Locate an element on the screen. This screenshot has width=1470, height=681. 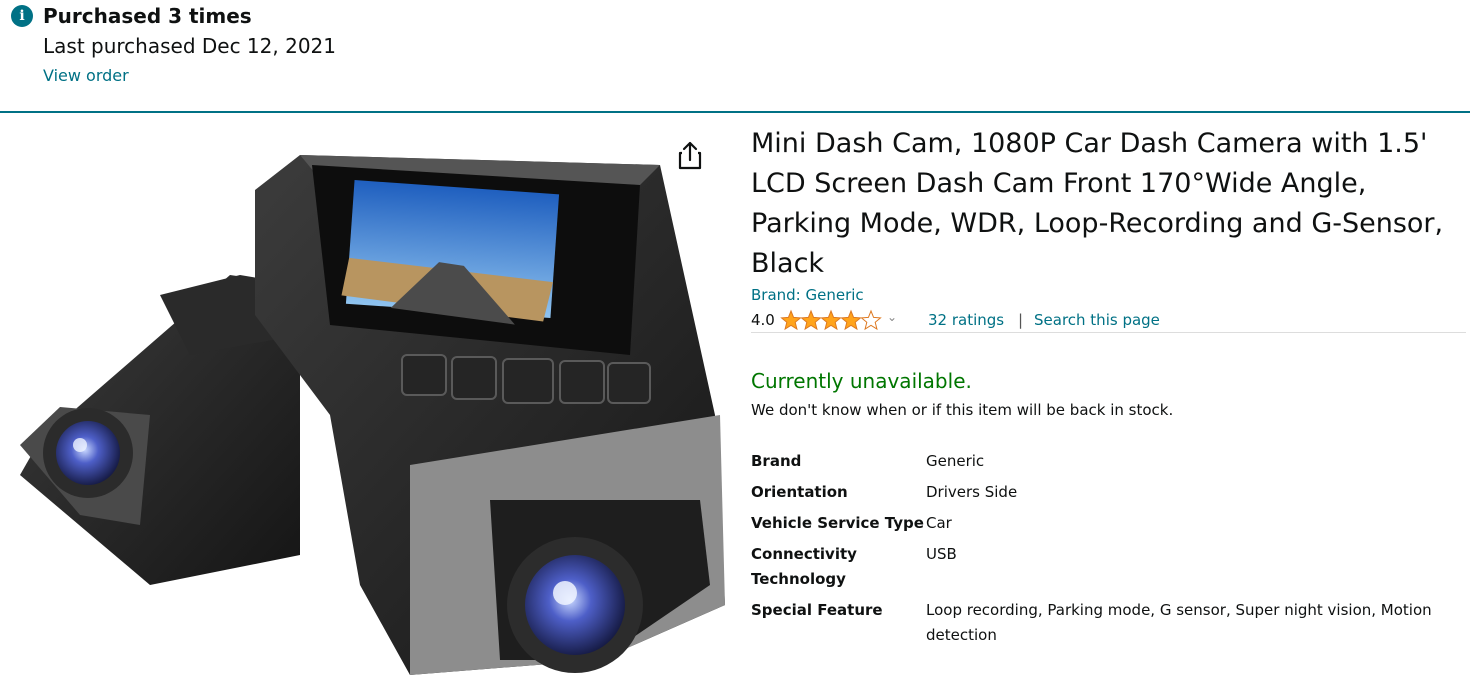
spec-key: Special Feature is located at coordinates (817, 610).